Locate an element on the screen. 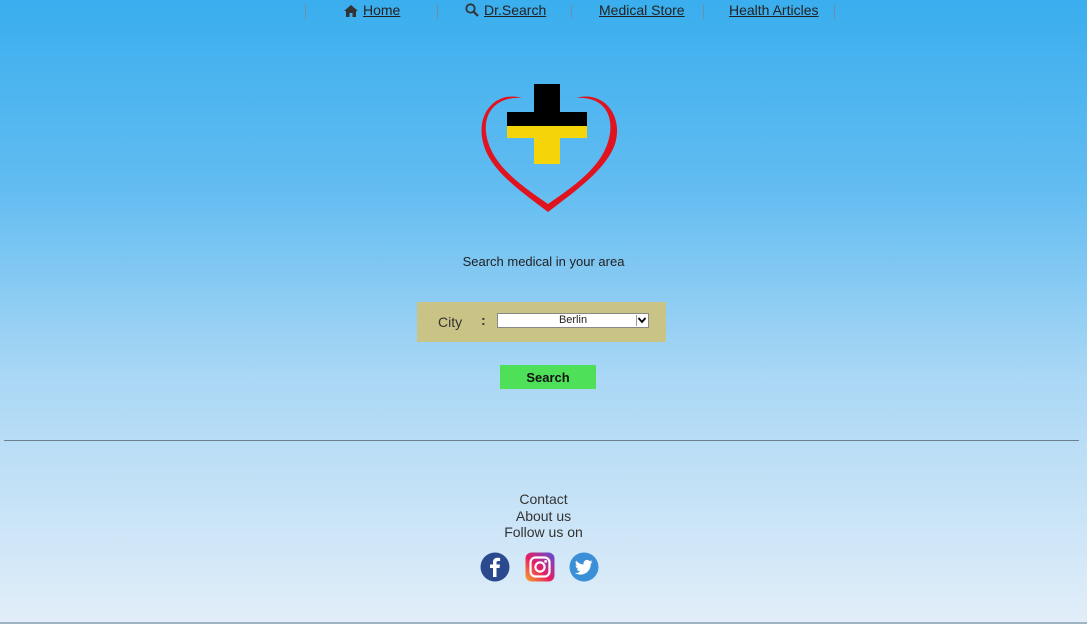  city-search-panel: City : Berlin is located at coordinates (541, 322).